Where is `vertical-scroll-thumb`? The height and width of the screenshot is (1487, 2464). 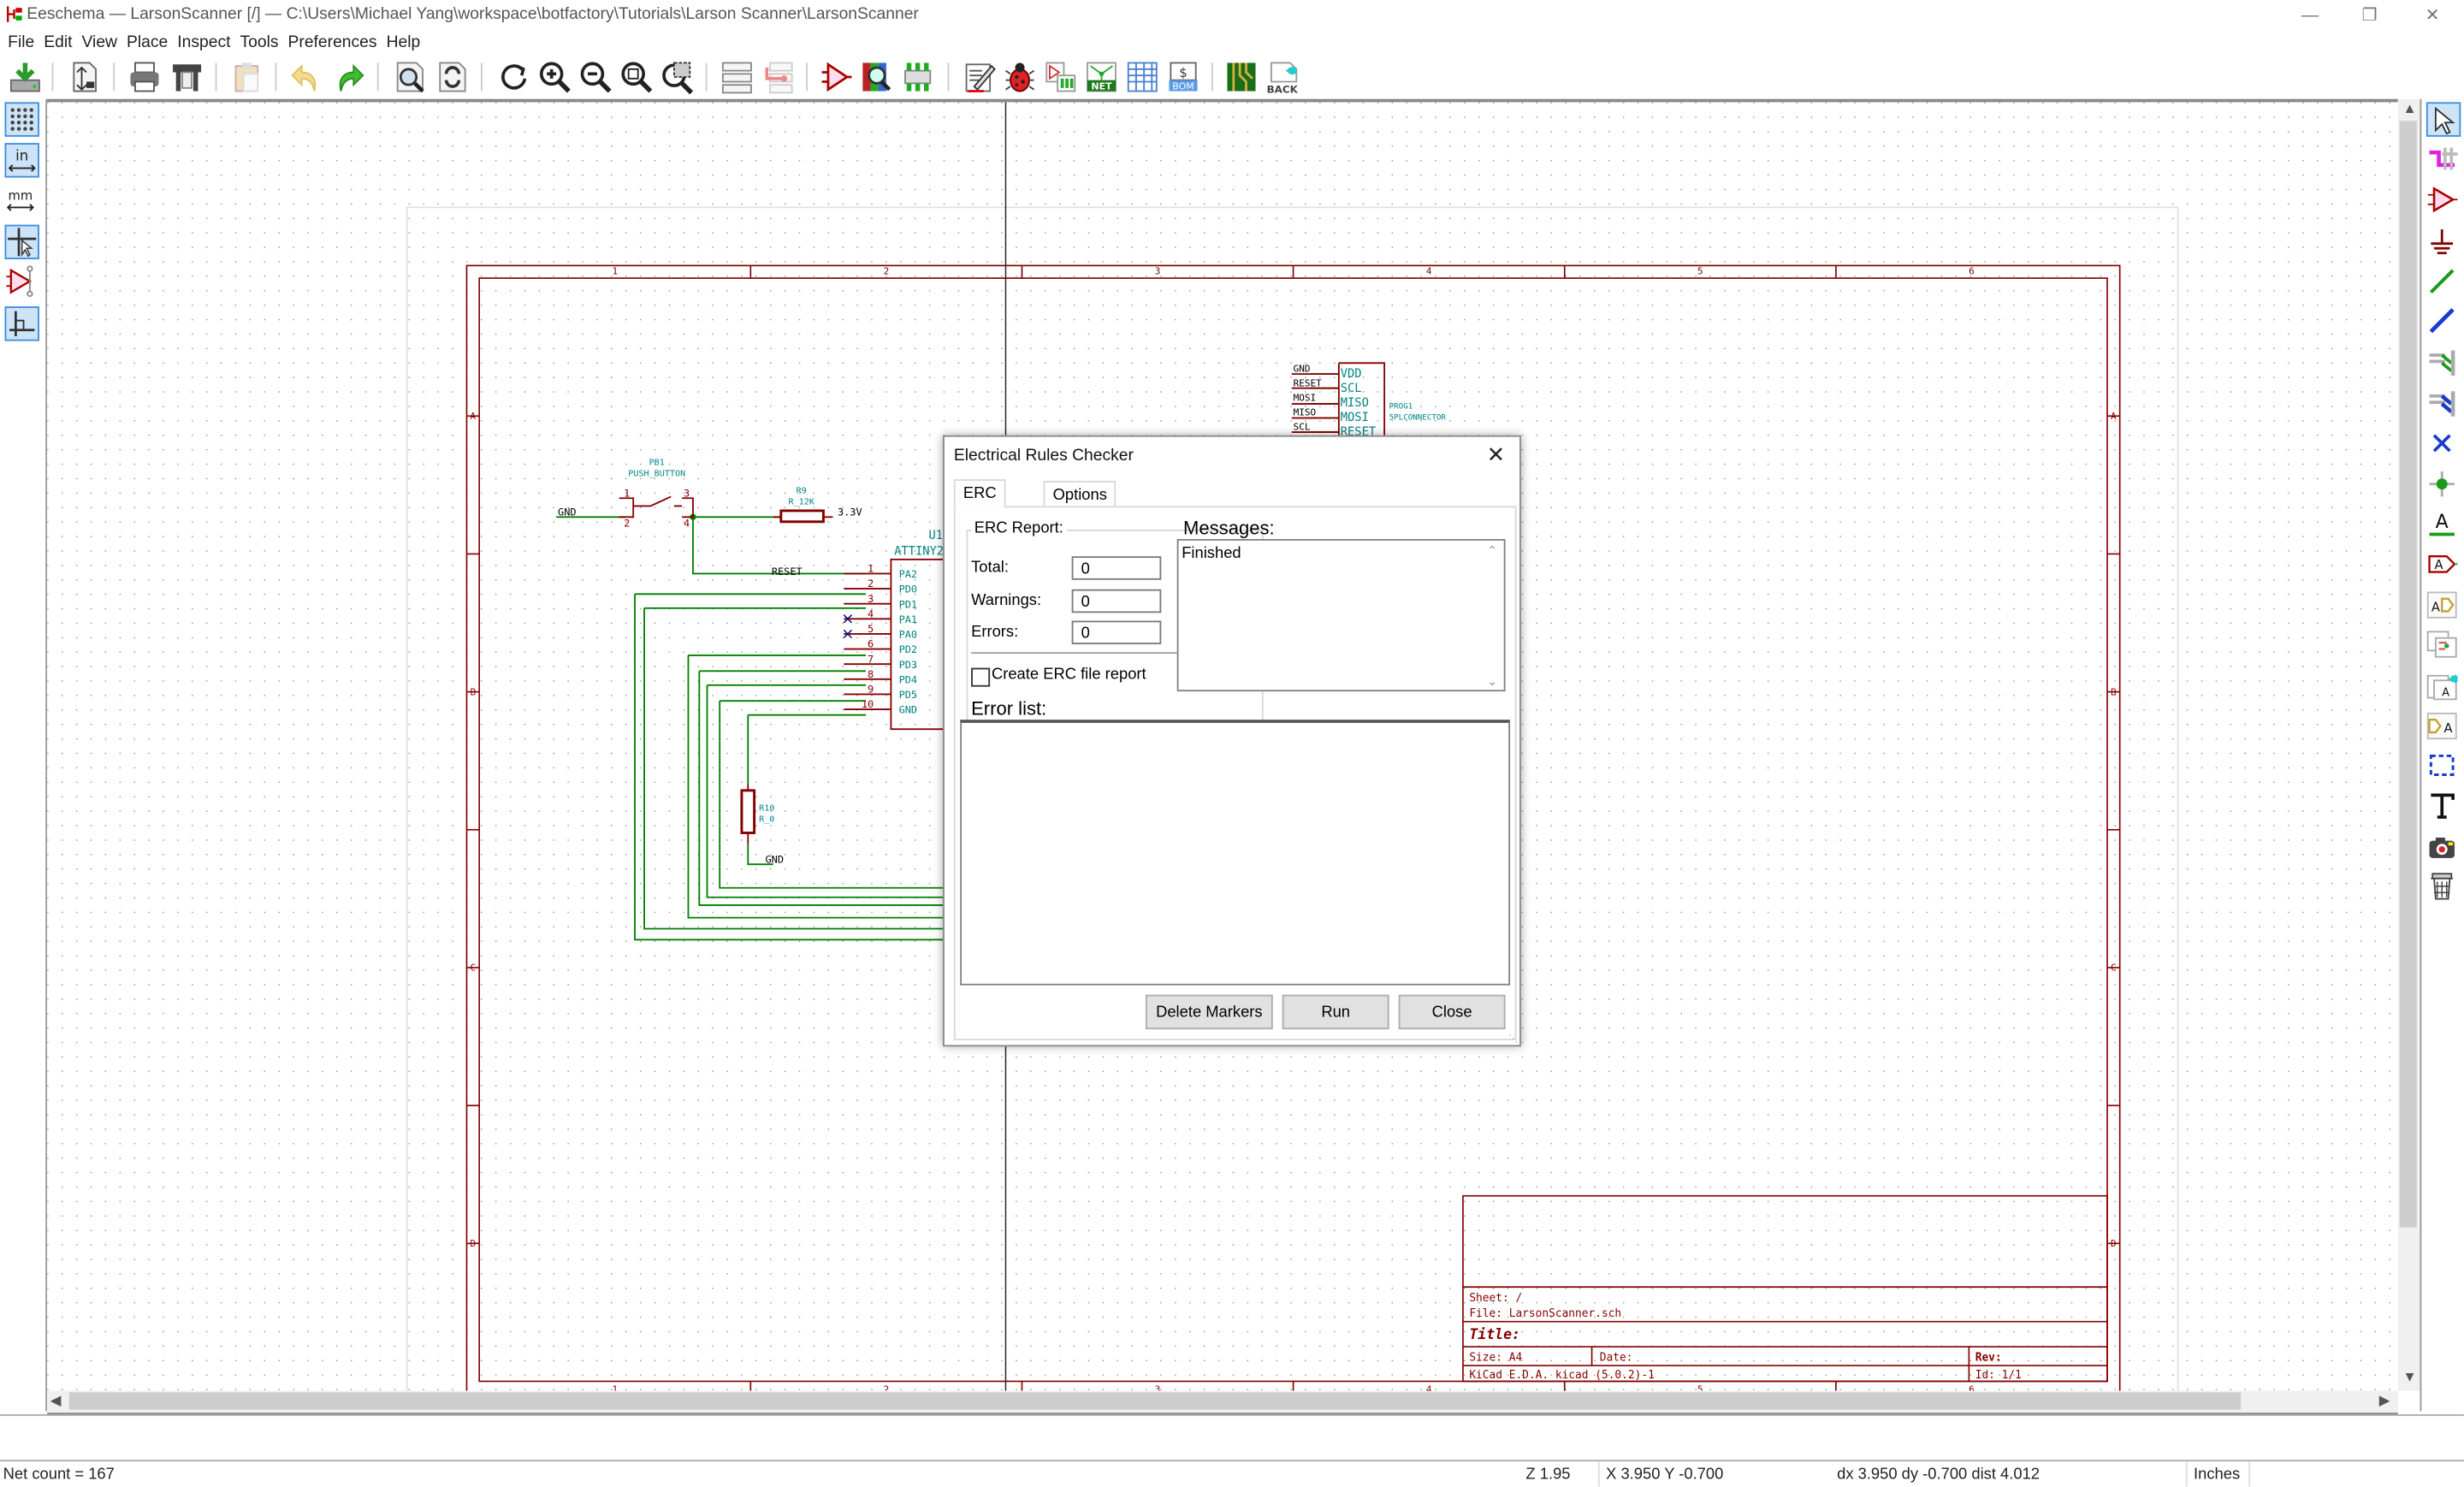
vertical-scroll-thumb is located at coordinates (2408, 674).